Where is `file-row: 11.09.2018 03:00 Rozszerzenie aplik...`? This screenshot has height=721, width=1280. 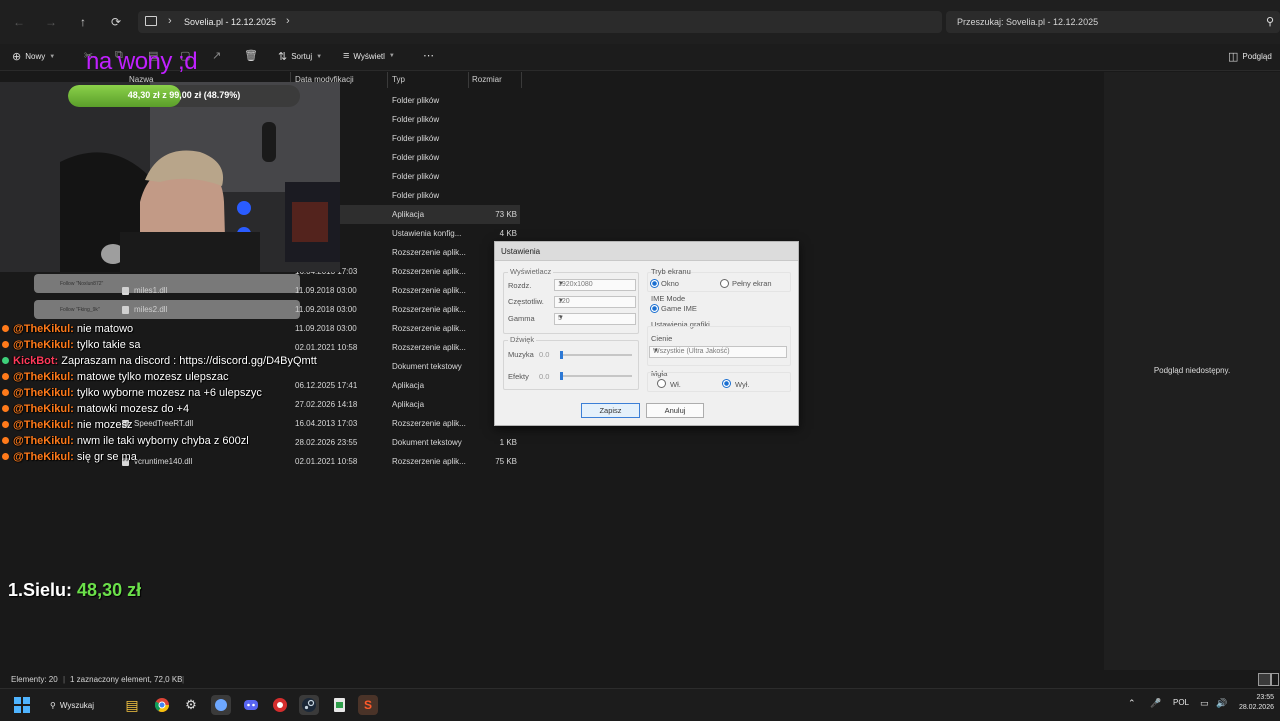
file-row: 11.09.2018 03:00 Rozszerzenie aplik... is located at coordinates (320, 328).